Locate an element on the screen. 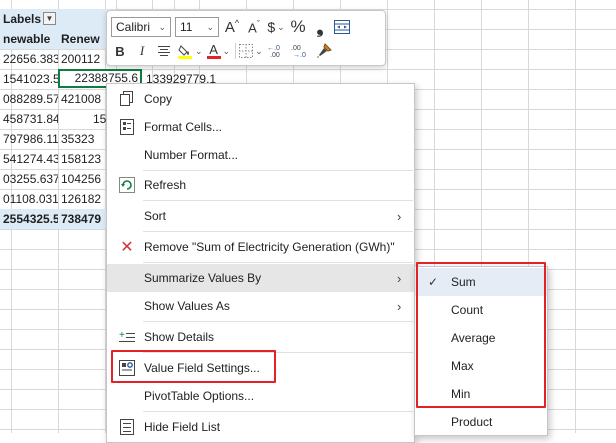 The width and height of the screenshot is (616, 443). pivot-value-cell: 1541023.5 is located at coordinates (29, 79).